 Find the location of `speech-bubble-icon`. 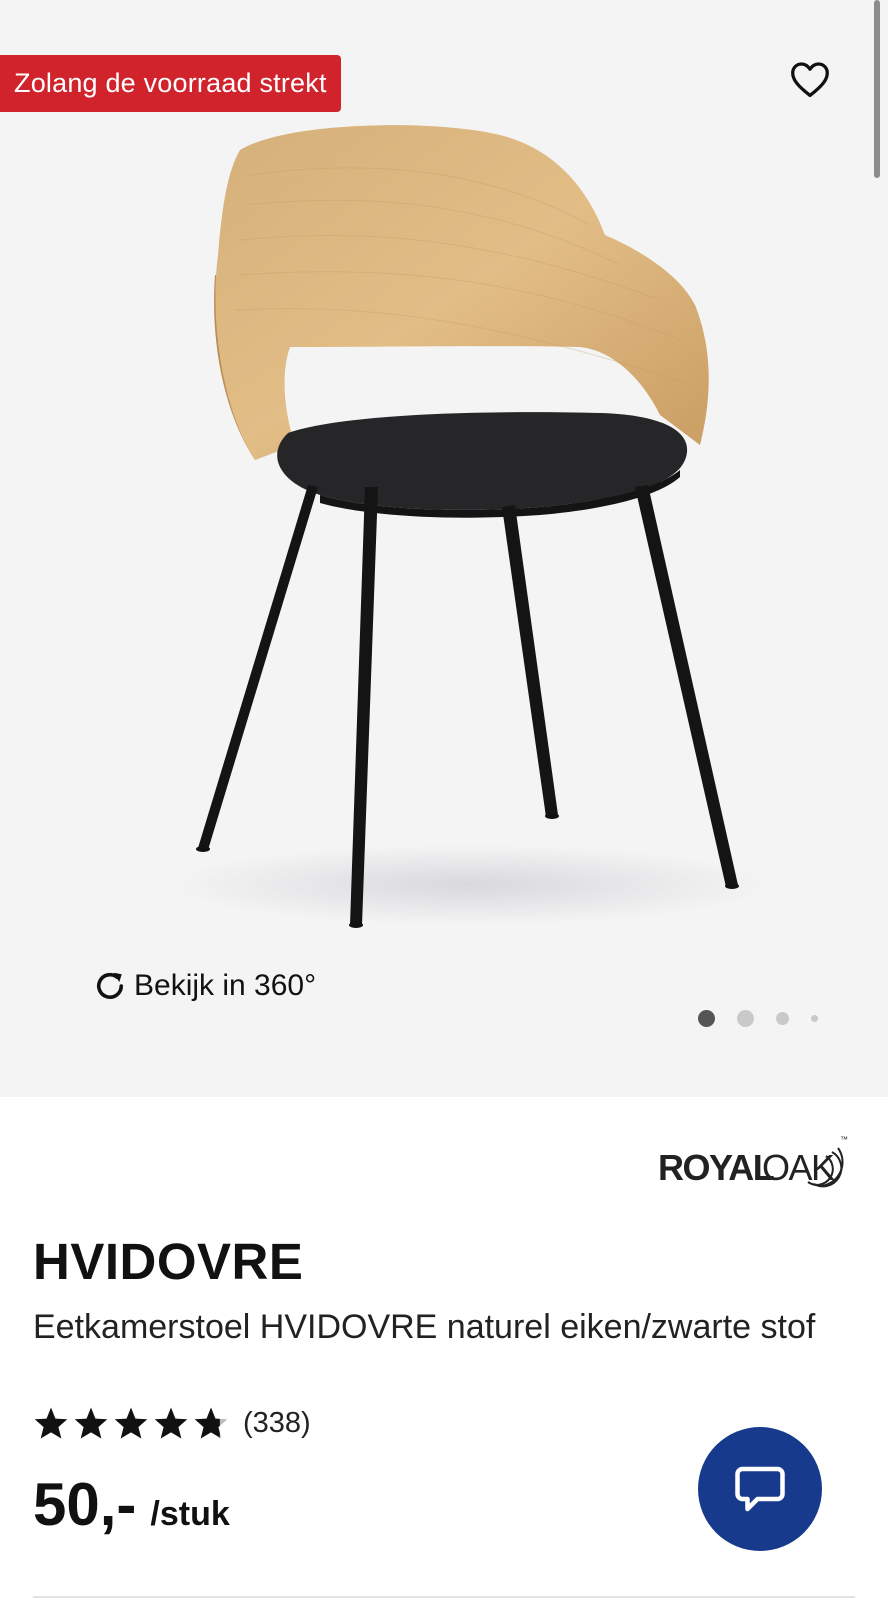

speech-bubble-icon is located at coordinates (760, 1489).